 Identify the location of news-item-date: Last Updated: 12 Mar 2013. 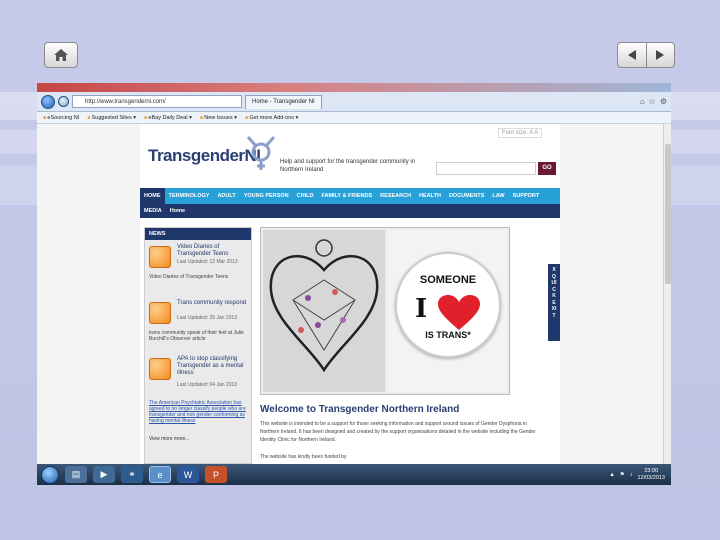
(207, 262).